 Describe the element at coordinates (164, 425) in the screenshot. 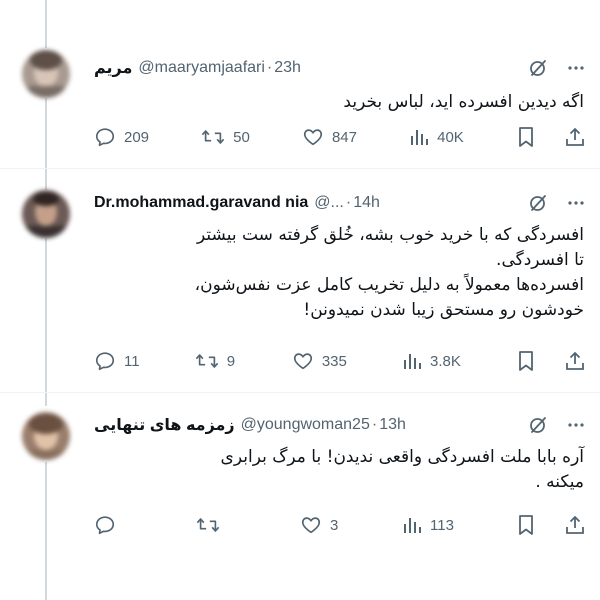

I see `display-name: زمزمه های تنهایی` at that location.